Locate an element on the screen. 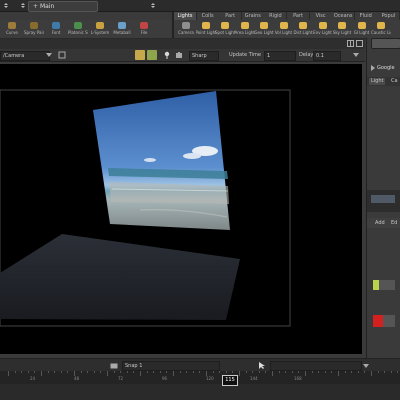 This screenshot has width=400, height=400. menu-arrows-icon is located at coordinates (6, 5).